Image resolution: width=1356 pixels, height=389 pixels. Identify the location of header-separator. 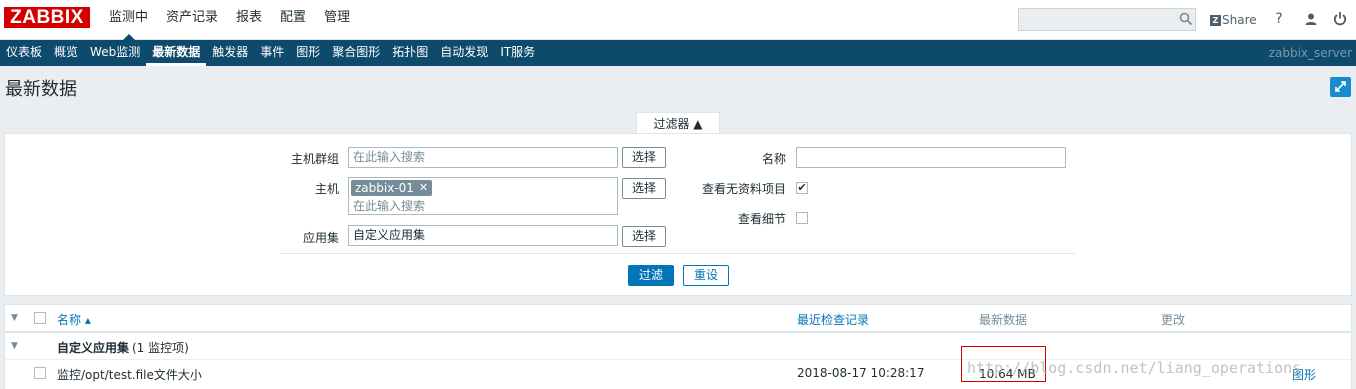
(678, 332).